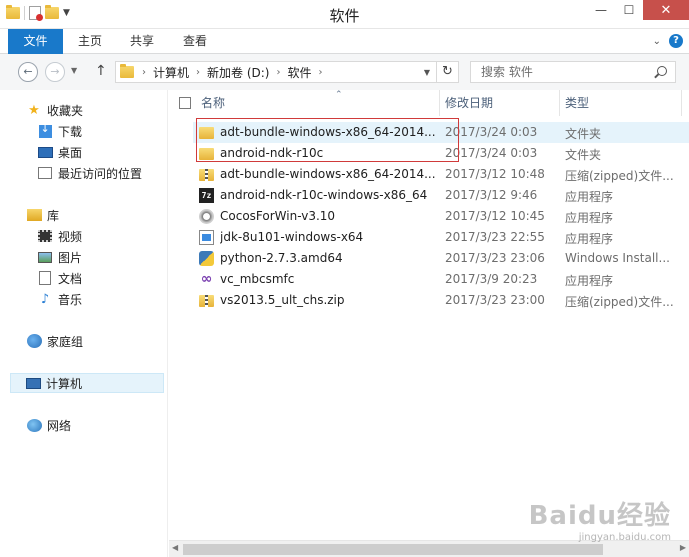  I want to click on scroll-right-icon: ▶, so click(683, 547).